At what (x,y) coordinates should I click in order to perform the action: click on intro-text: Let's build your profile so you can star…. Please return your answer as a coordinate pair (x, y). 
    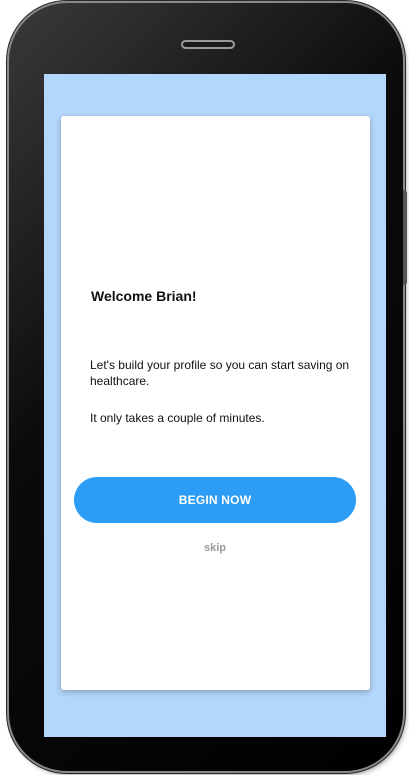
    Looking at the image, I should click on (220, 373).